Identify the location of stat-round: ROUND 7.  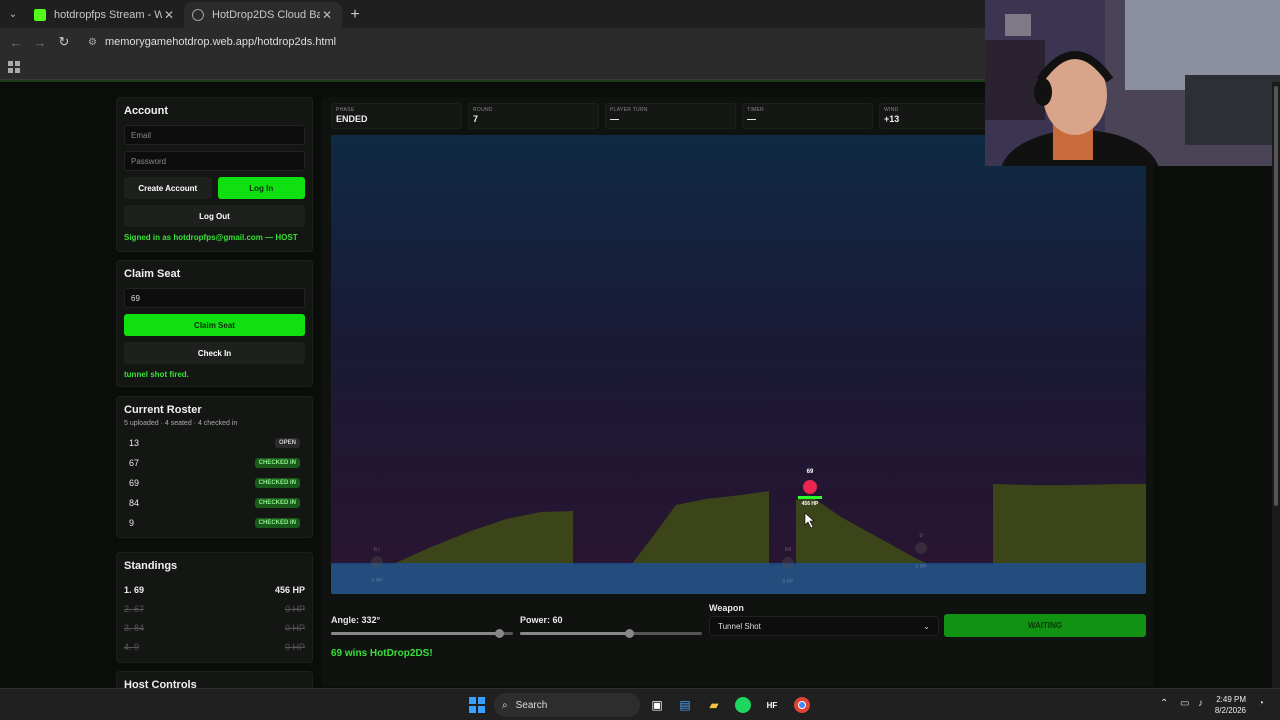
(533, 116).